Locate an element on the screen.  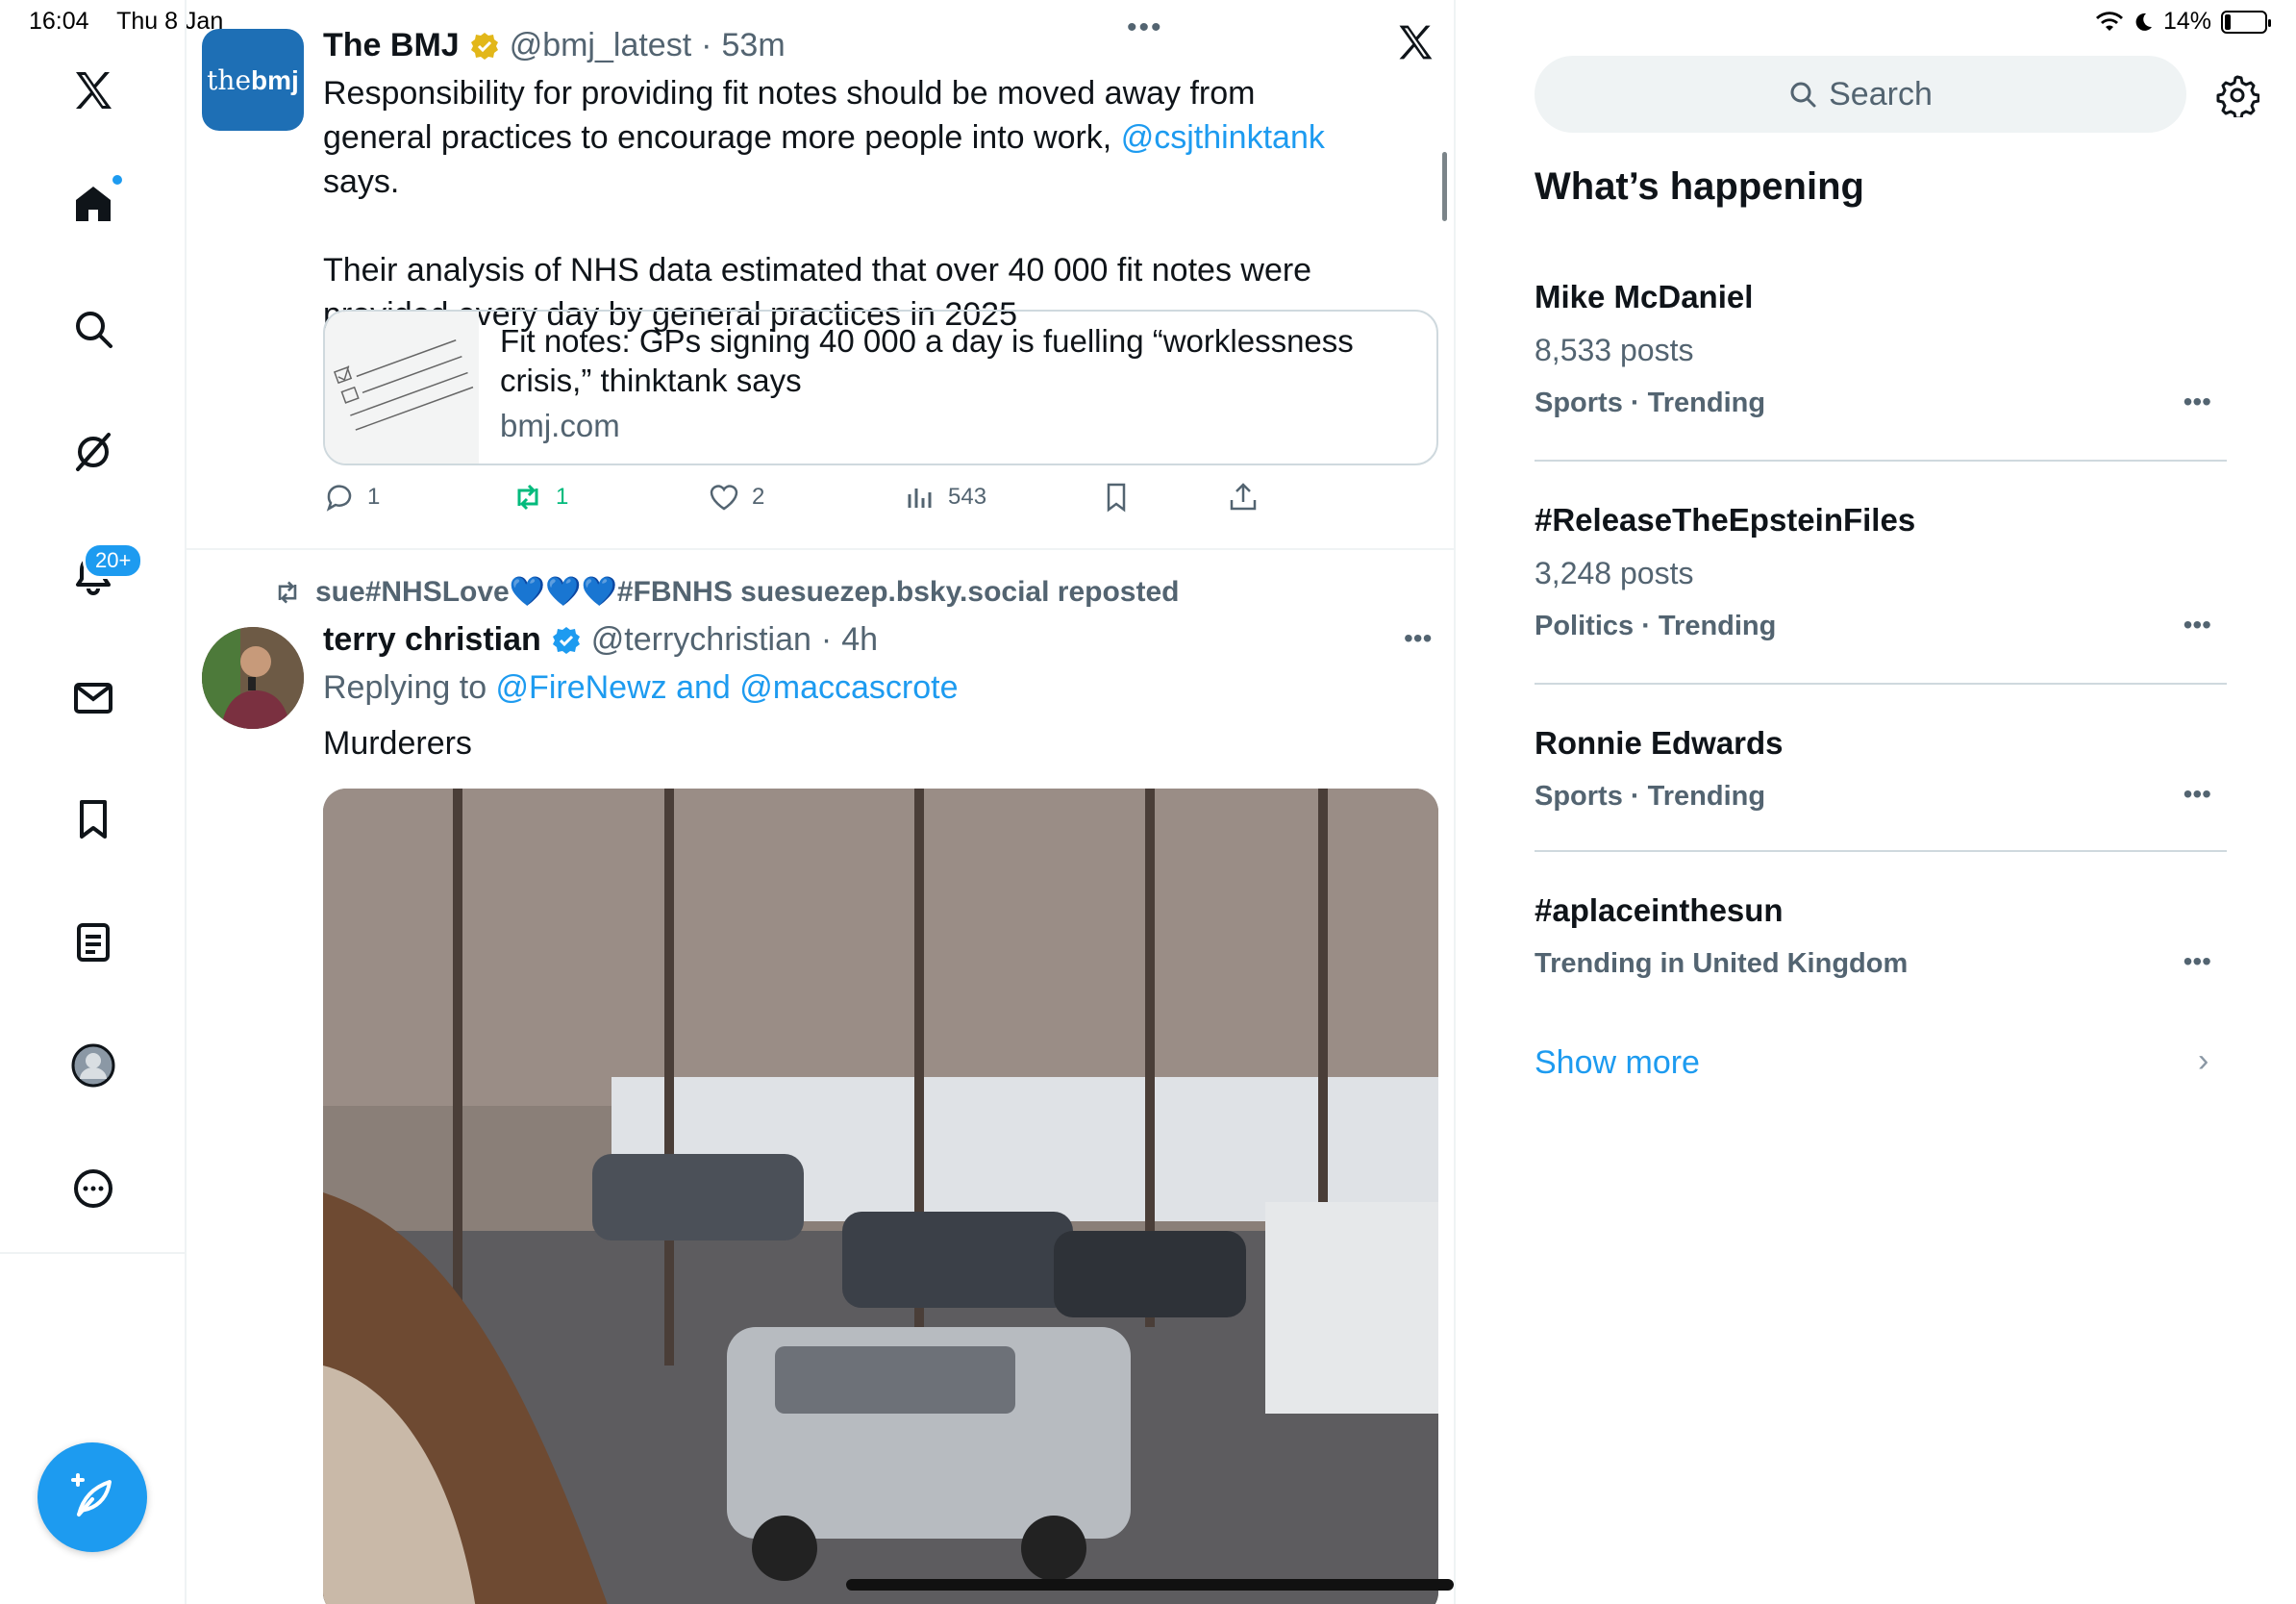
tweet2-author-name: terry christian is located at coordinates (432, 640).